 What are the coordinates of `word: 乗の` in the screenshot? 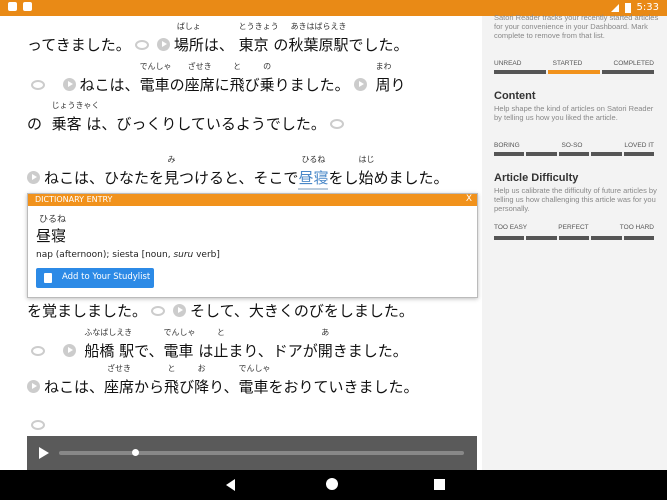 It's located at (267, 78).